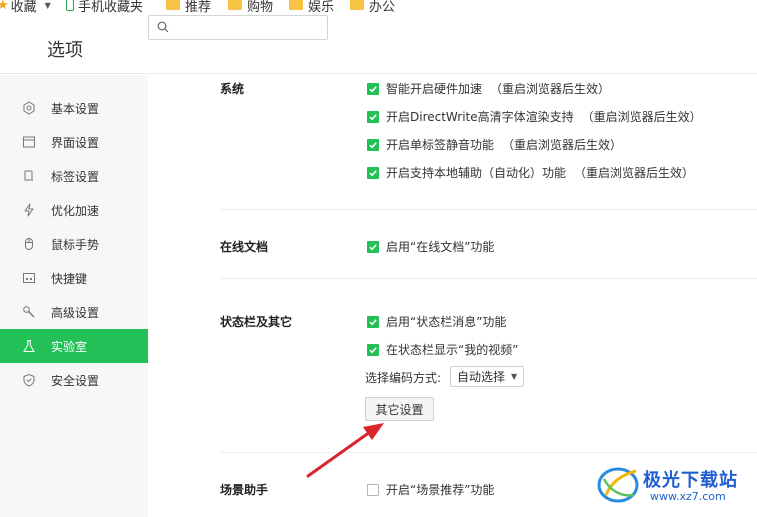 The height and width of the screenshot is (517, 757). Describe the element at coordinates (481, 377) in the screenshot. I see `encoding-select-value: 自动选择` at that location.